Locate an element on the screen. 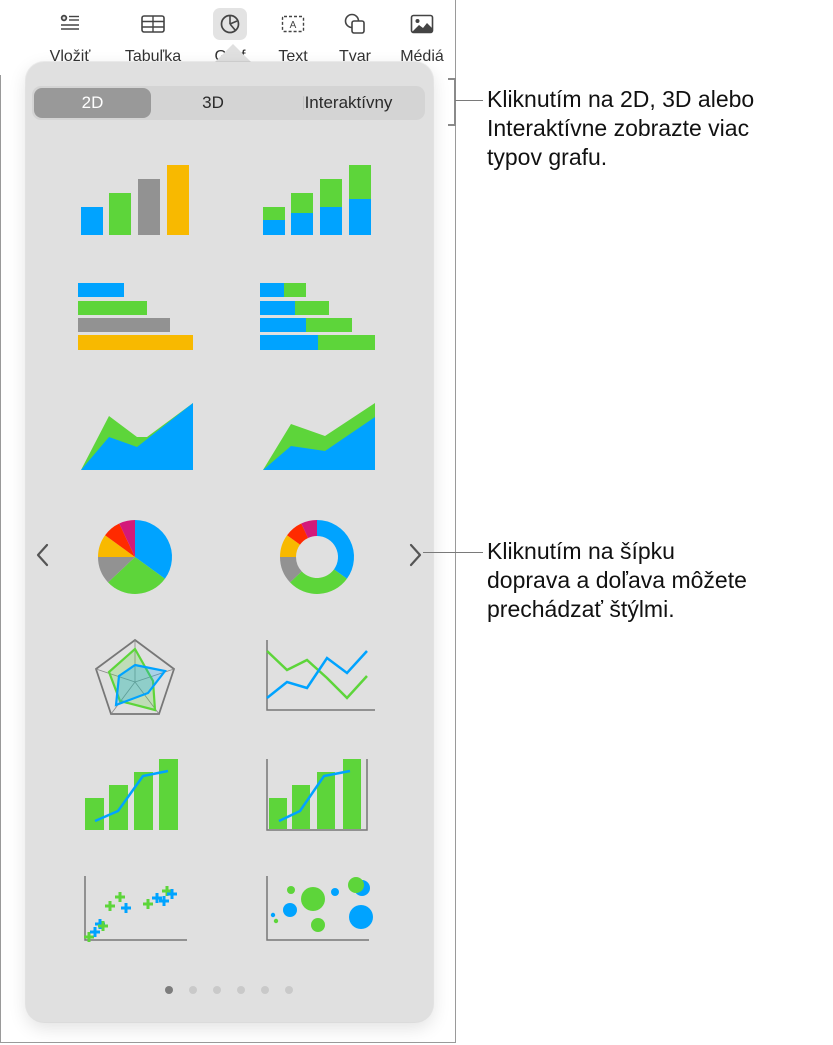 Image resolution: width=833 pixels, height=1045 pixels. chart-type-segmented-control: 2D 3D Interaktívny is located at coordinates (228, 103).